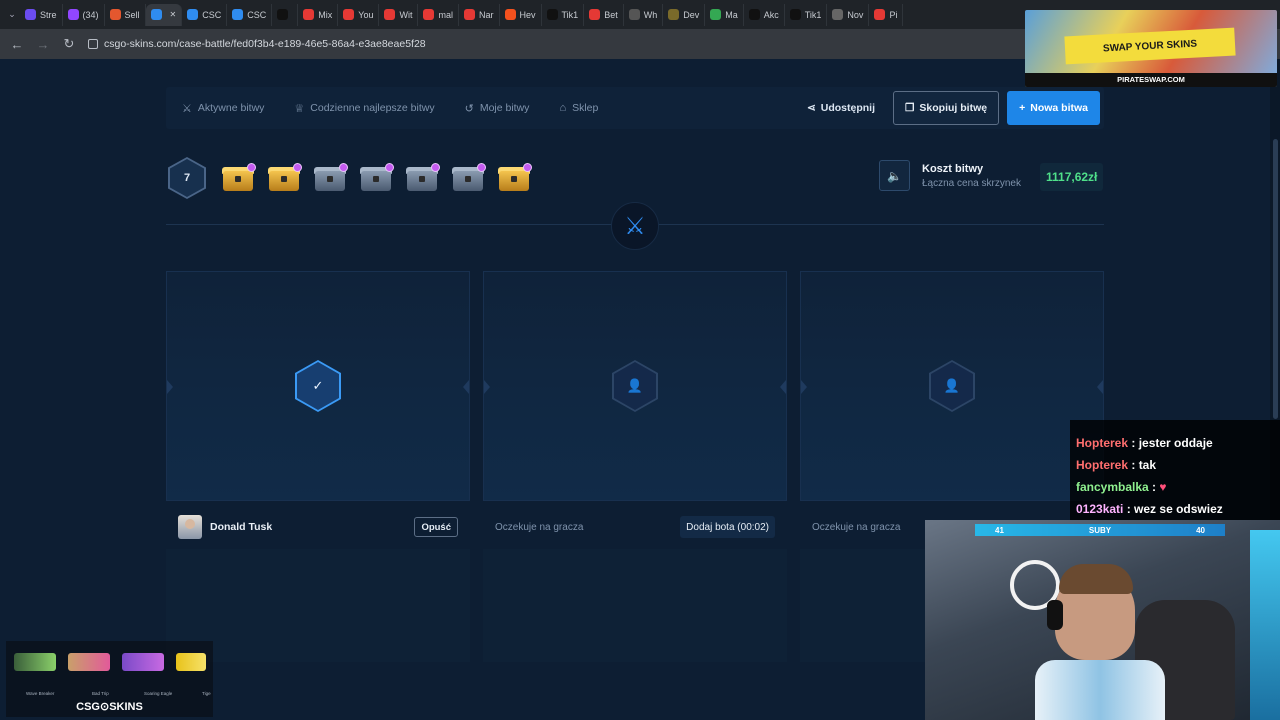 This screenshot has width=1280, height=720. Describe the element at coordinates (350, 178) in the screenshot. I see `case-list: 7` at that location.